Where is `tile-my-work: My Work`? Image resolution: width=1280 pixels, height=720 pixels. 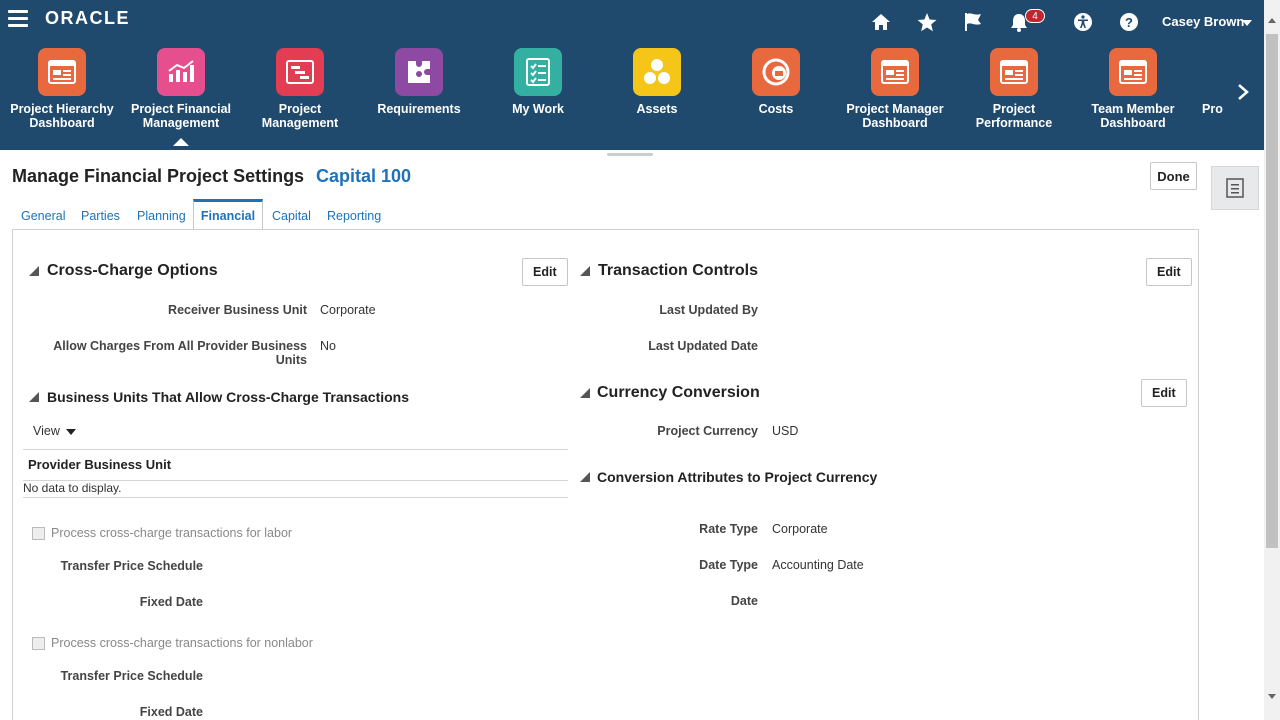 tile-my-work: My Work is located at coordinates (538, 89).